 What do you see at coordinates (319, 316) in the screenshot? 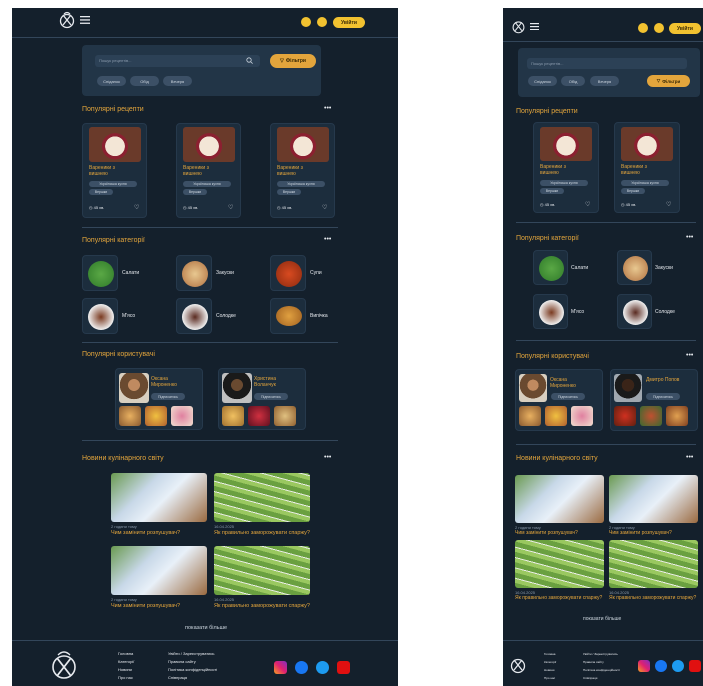
I see `category-label: Випічка` at bounding box center [319, 316].